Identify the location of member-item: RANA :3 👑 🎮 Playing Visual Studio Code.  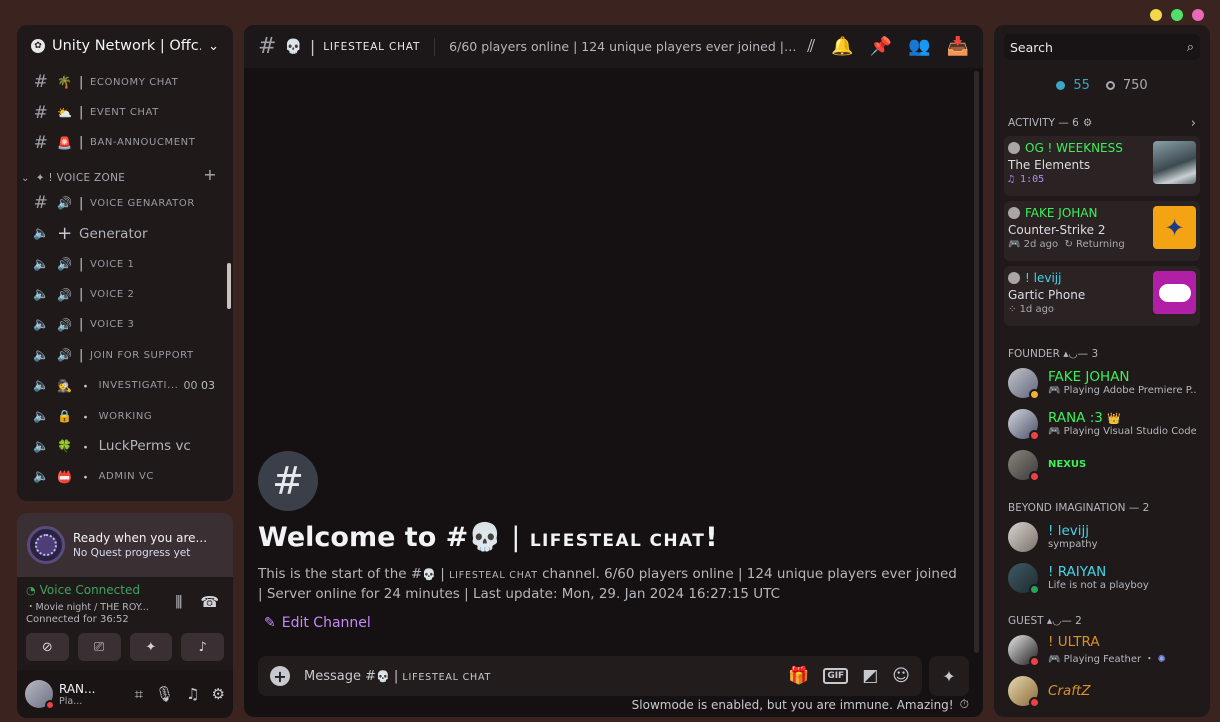
(1102, 423).